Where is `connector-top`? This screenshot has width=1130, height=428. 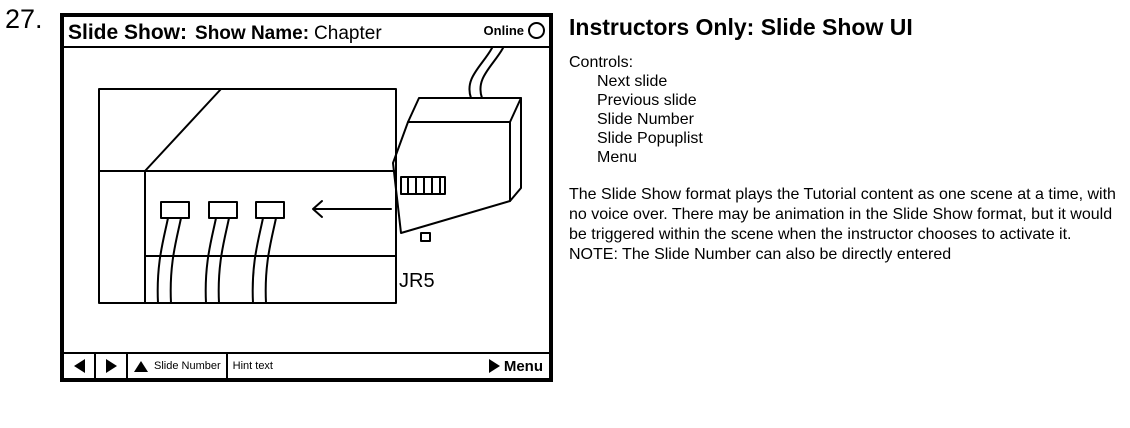 connector-top is located at coordinates (464, 110).